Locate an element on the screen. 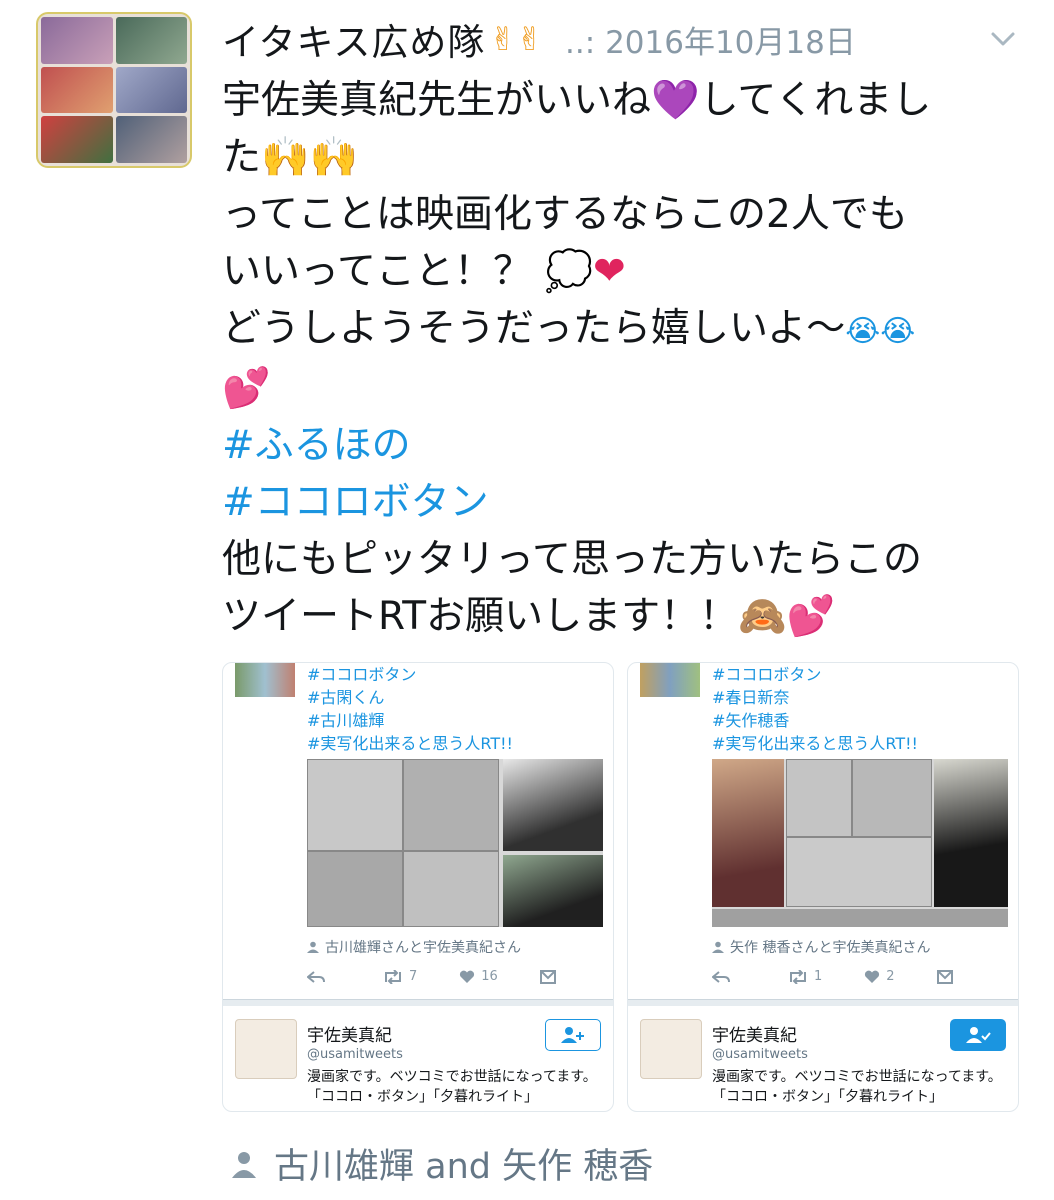 This screenshot has height=1200, width=1054. add-user-icon is located at coordinates (572, 1035).